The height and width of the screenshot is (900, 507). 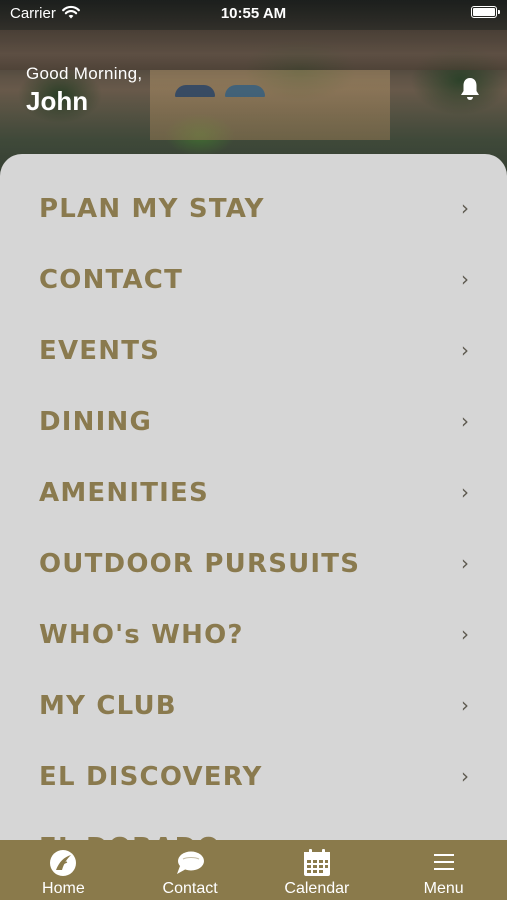 I want to click on status-bar: Carrier 10:55 AM, so click(x=253, y=14).